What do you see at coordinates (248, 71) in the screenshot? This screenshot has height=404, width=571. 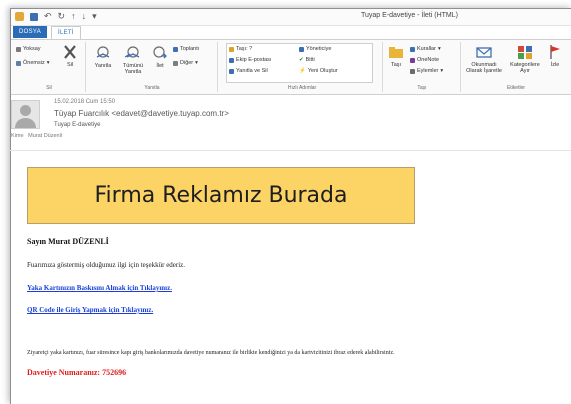 I see `quickstep-reply-delete: Yanıtla ve Sil` at bounding box center [248, 71].